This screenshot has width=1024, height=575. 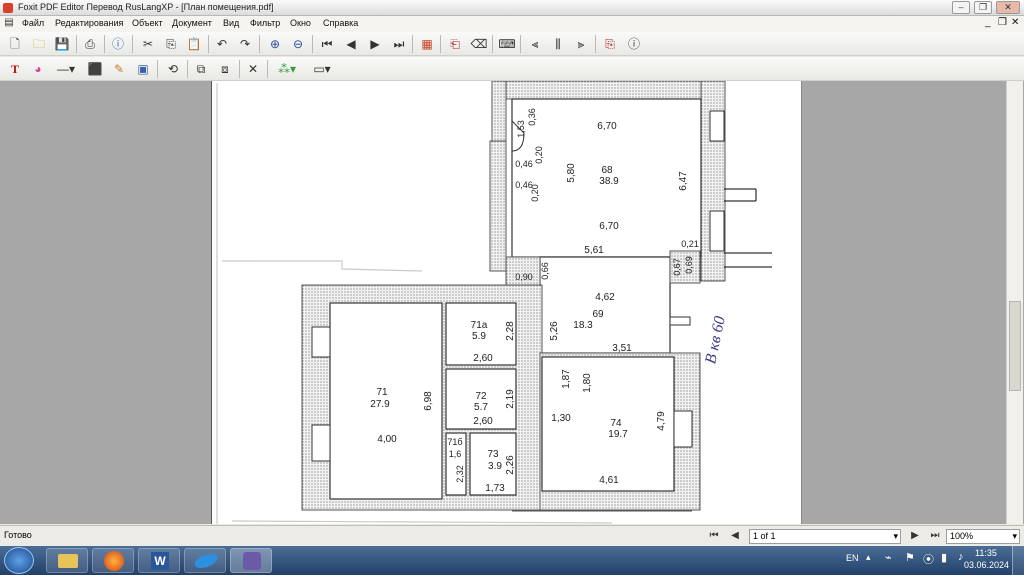 What do you see at coordinates (983, 536) in the screenshot?
I see `zoom-field: 100% ▾` at bounding box center [983, 536].